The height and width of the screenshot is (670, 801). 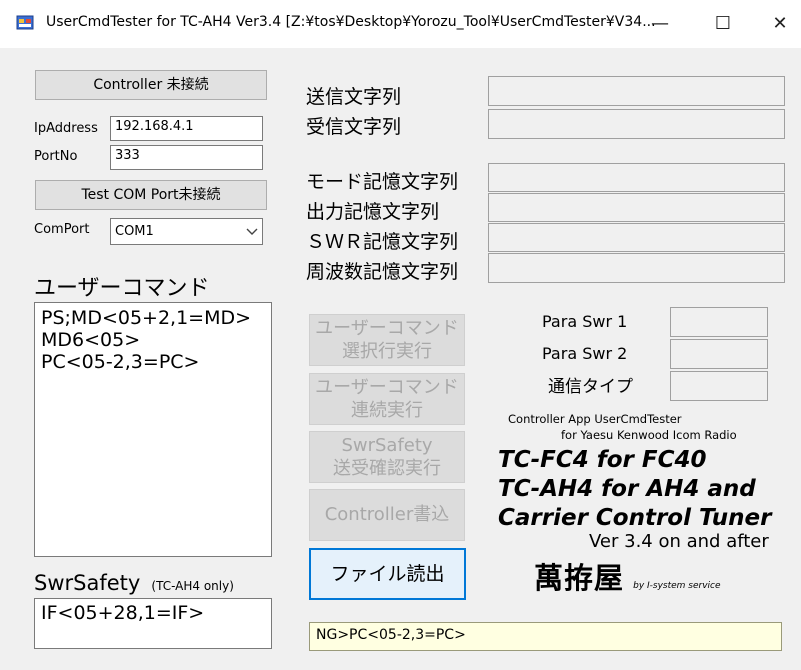 What do you see at coordinates (387, 410) in the screenshot?
I see `execute-continuous-text2: 連続実行` at bounding box center [387, 410].